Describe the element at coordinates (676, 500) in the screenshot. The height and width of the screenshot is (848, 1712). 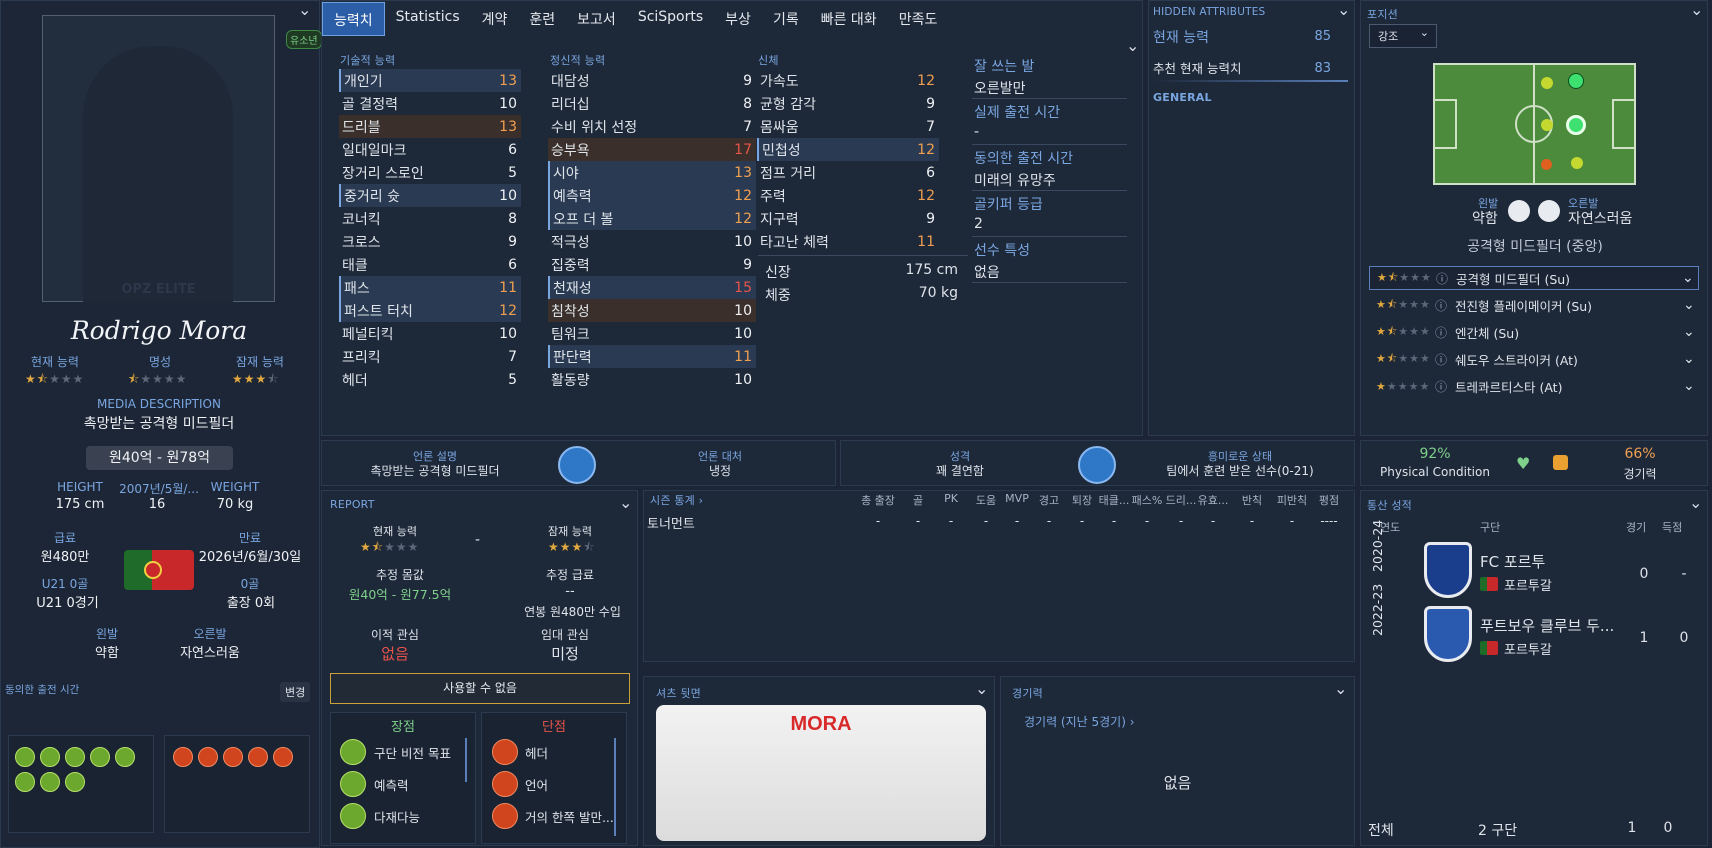
I see `season-stats-title: 시즌 통계 ›` at that location.